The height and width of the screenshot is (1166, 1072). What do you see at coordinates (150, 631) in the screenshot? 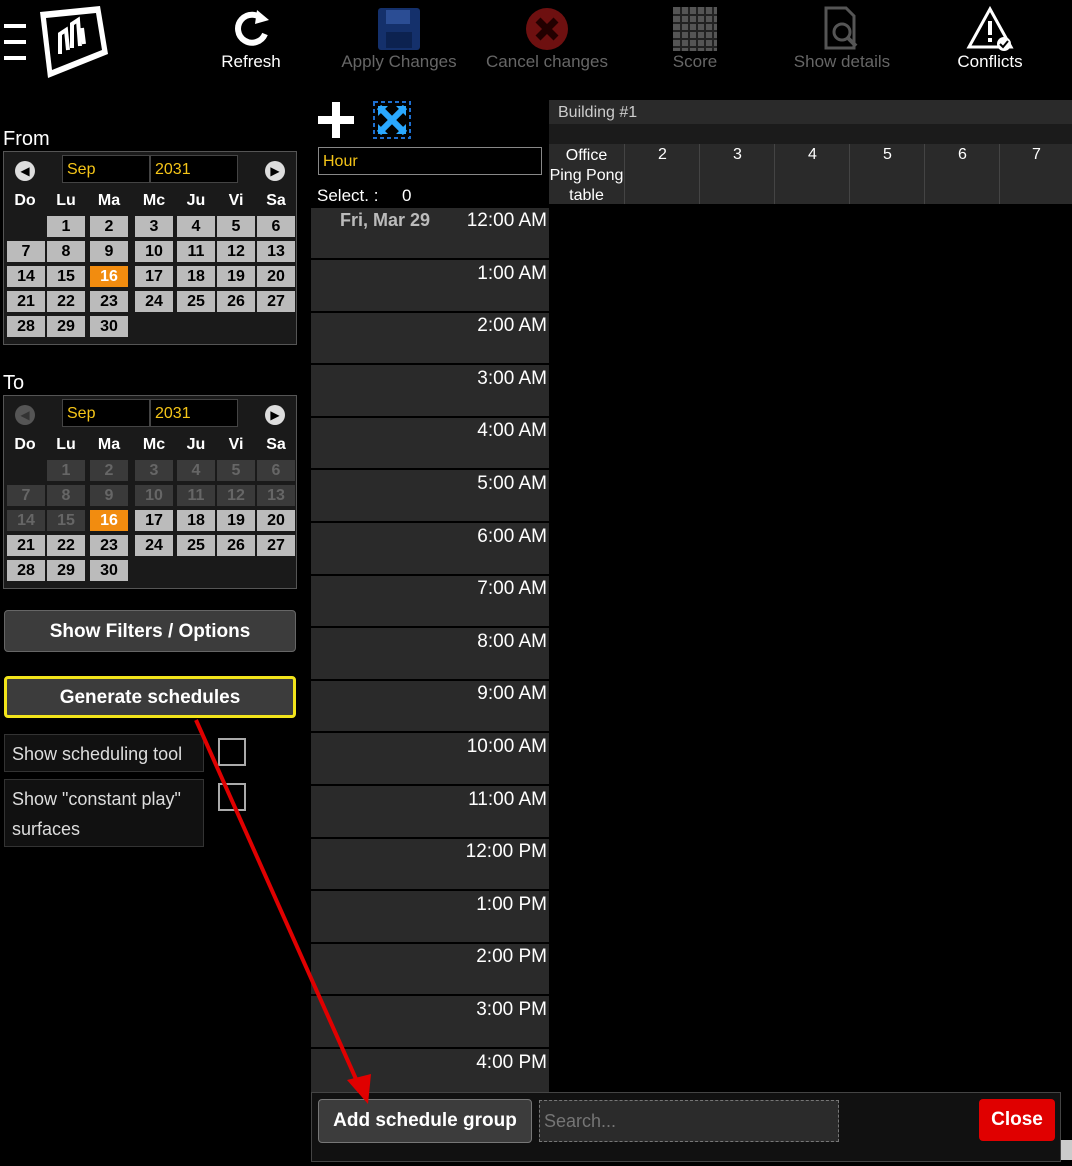
I see `show-filters-button: Show Filters / Options` at bounding box center [150, 631].